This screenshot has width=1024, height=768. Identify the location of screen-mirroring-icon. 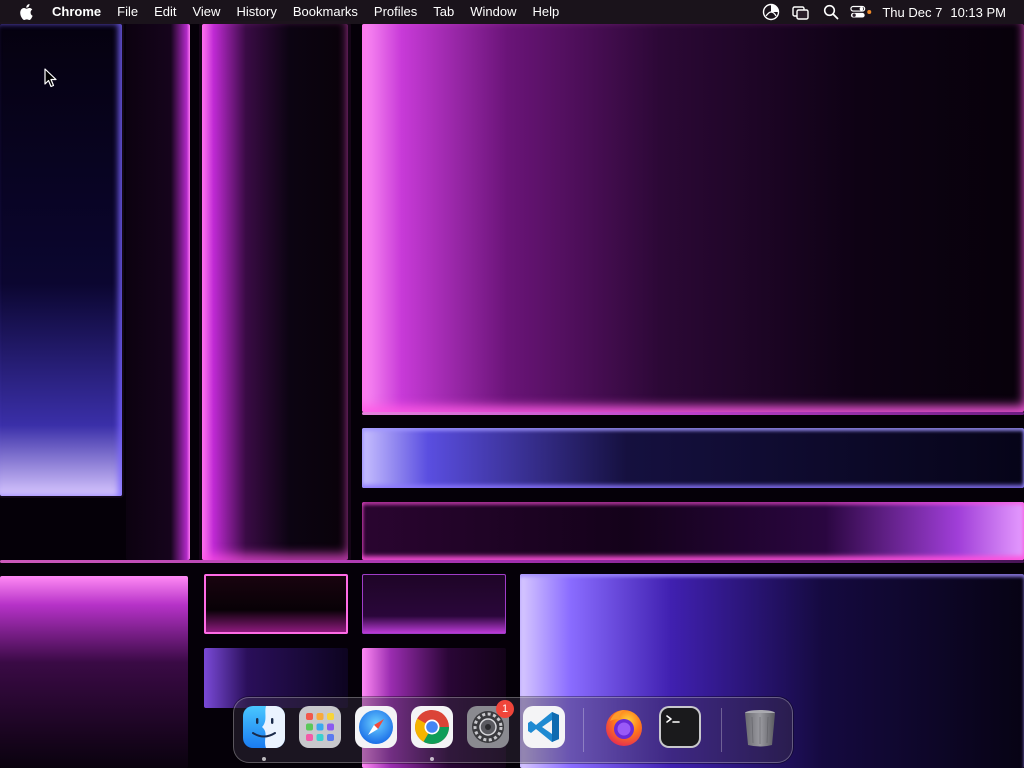
(801, 12).